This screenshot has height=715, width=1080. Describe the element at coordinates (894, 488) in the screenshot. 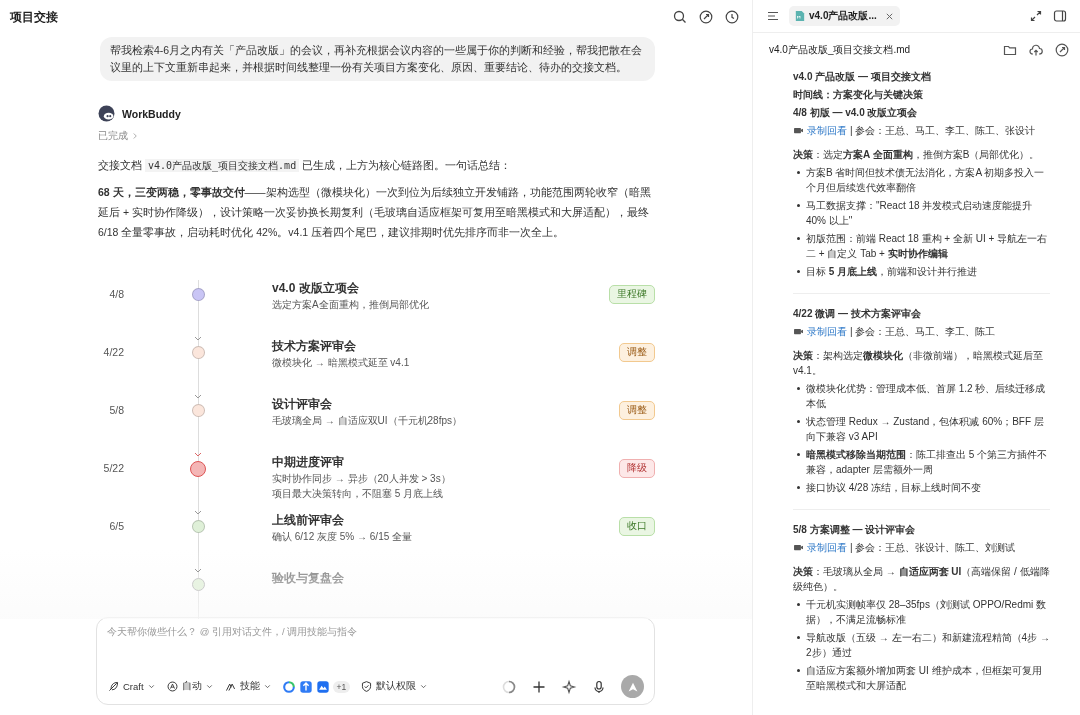

I see `bullet-text: 接口协议 4/28 冻结，目标上线时间不变` at that location.